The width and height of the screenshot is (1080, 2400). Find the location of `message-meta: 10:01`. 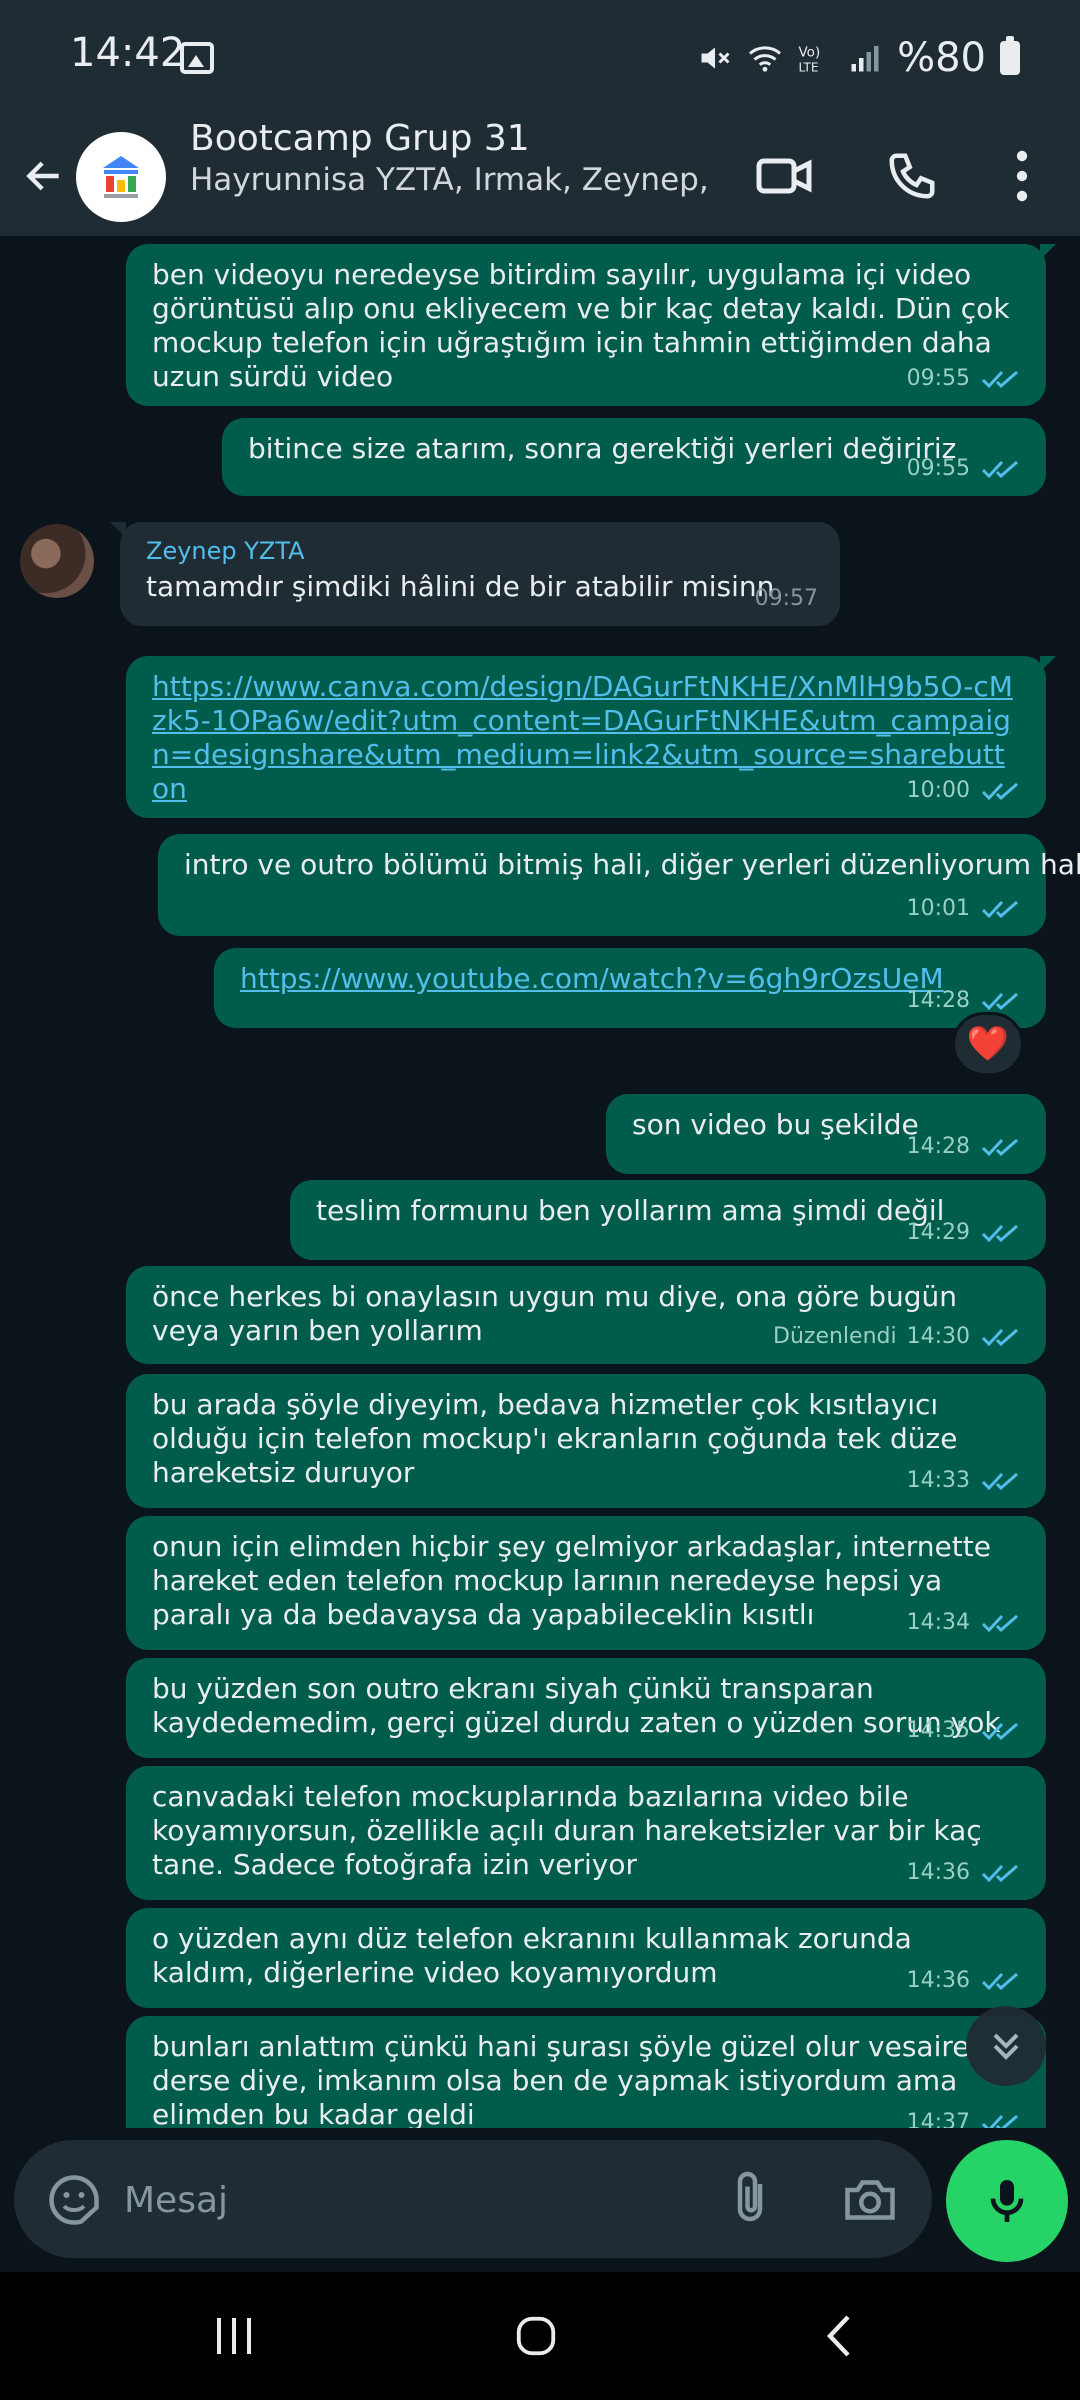

message-meta: 10:01 is located at coordinates (965, 909).